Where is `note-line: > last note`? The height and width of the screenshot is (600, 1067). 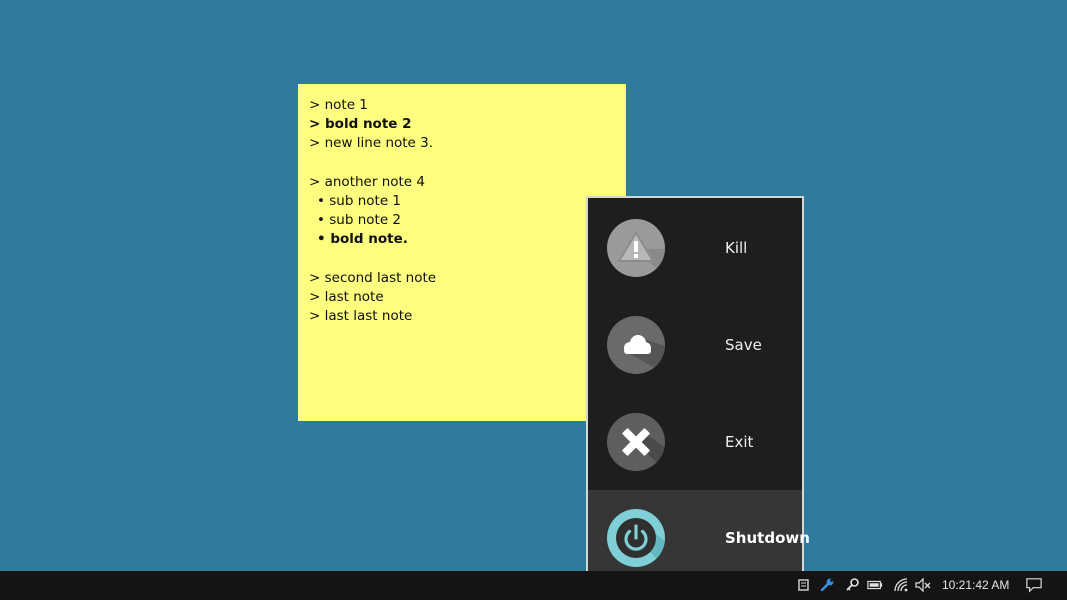
note-line: > last note is located at coordinates (346, 297).